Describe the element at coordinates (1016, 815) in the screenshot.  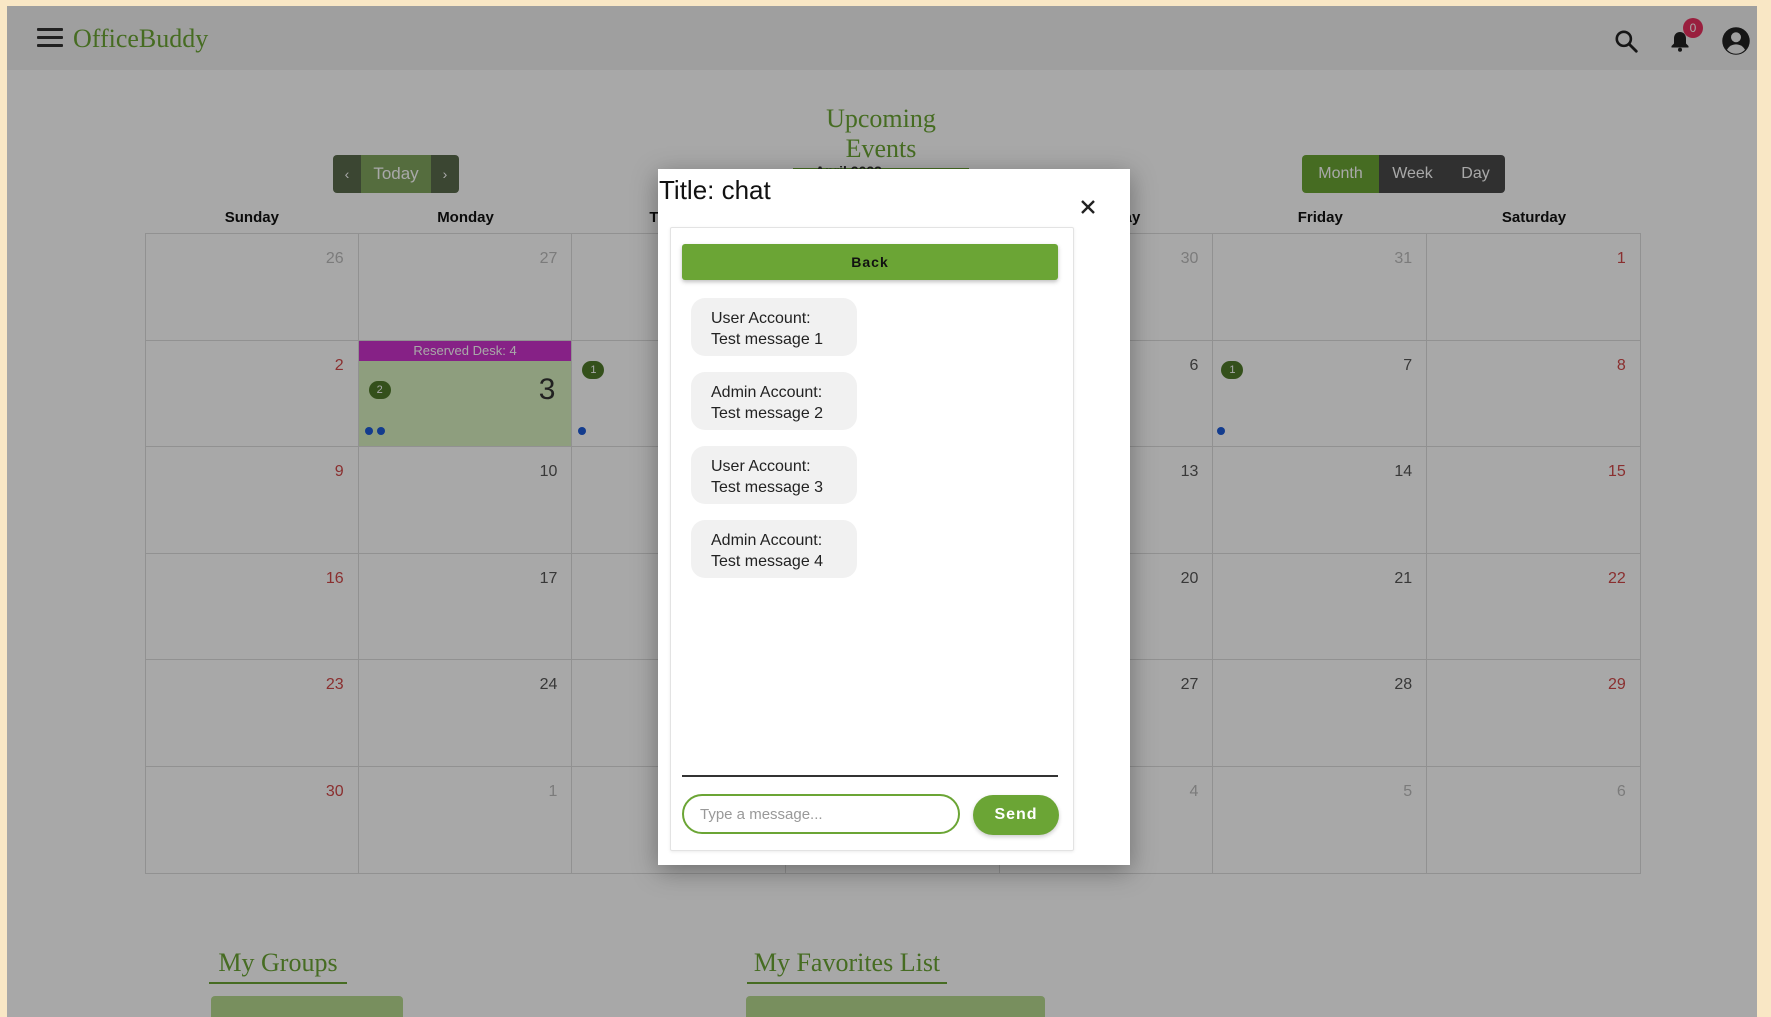
I see `send-button: Send` at that location.